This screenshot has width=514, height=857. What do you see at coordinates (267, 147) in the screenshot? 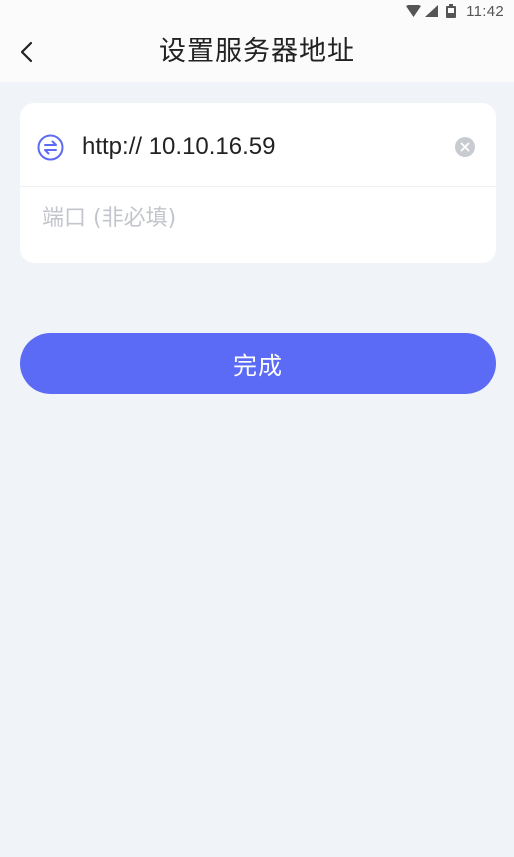
I see `server-url-input` at bounding box center [267, 147].